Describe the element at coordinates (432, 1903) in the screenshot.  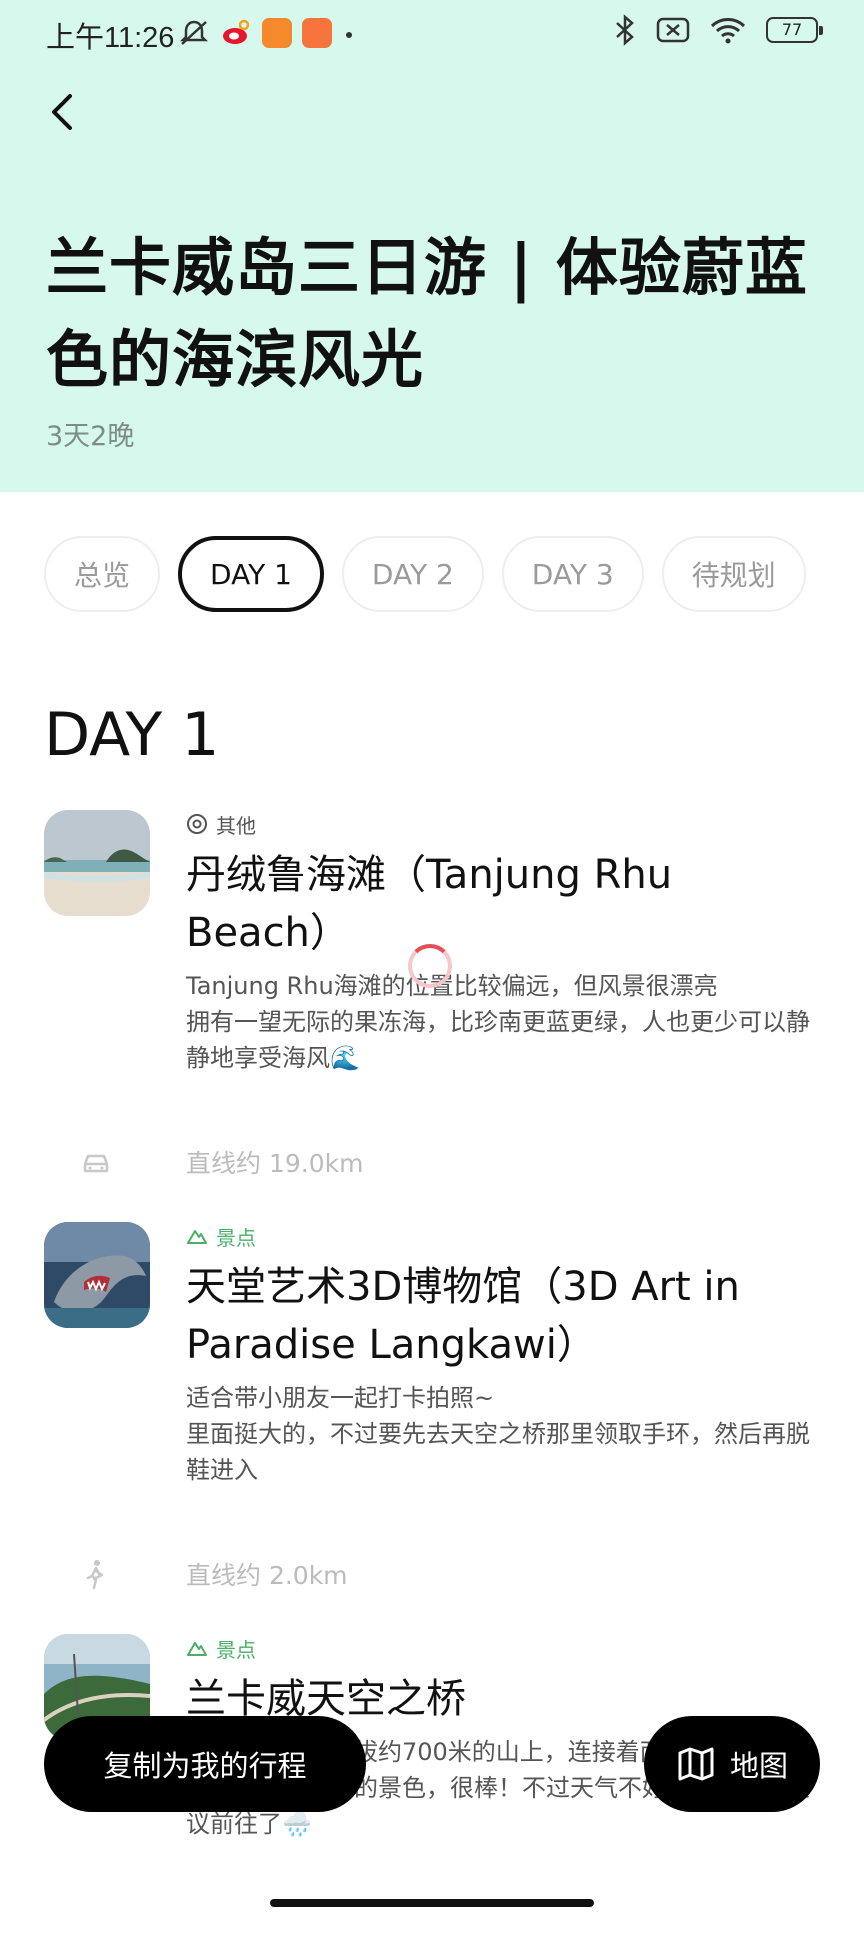
I see `home-indicator` at that location.